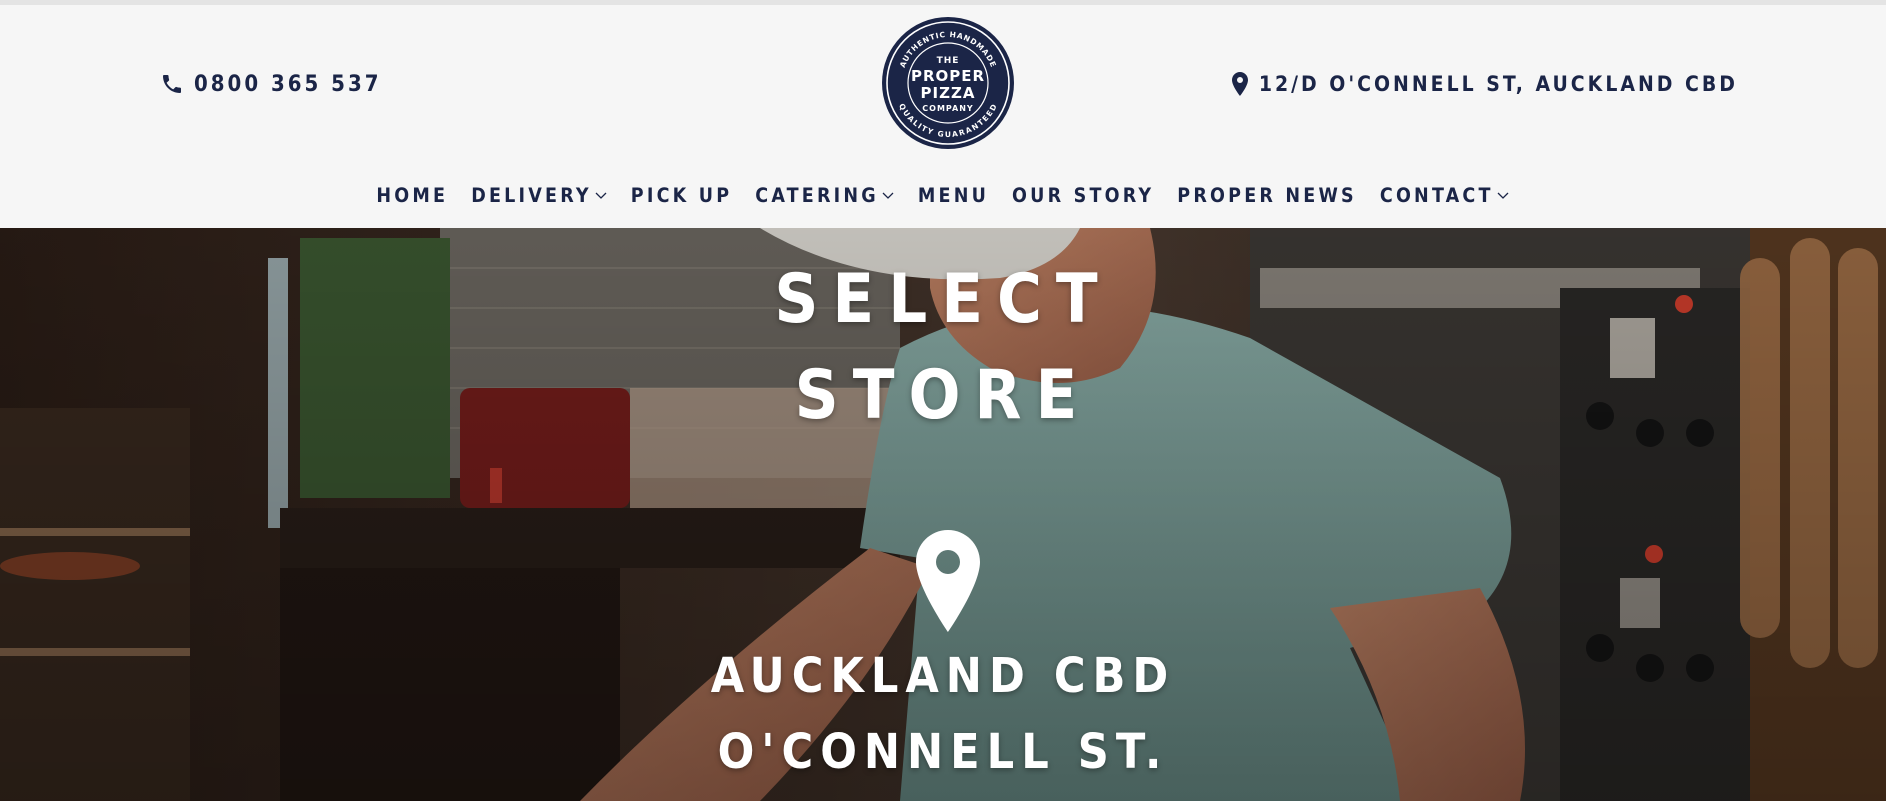 The image size is (1886, 801). I want to click on nav-label: MENU, so click(953, 195).